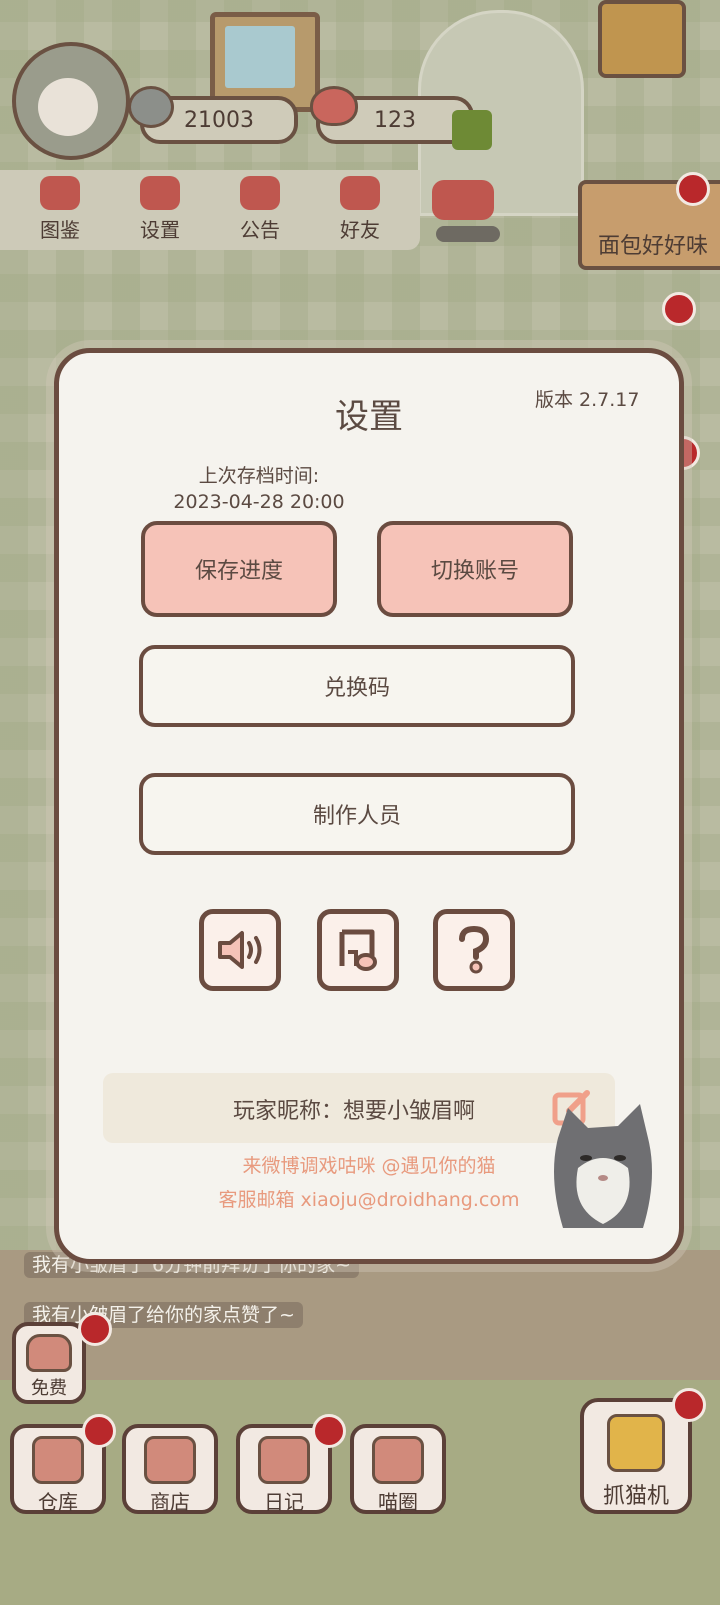 The height and width of the screenshot is (1605, 720). I want to click on shop-icon, so click(170, 1460).